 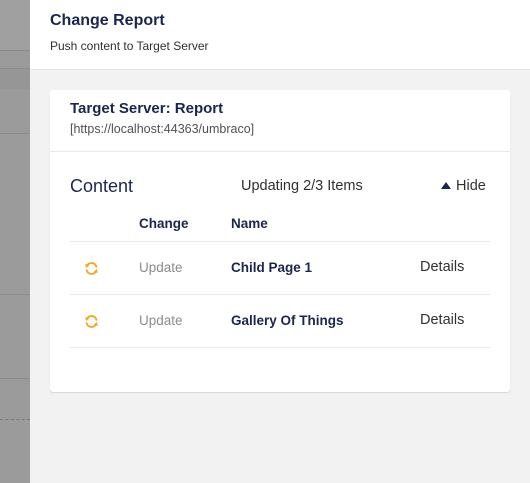 I want to click on panel-title: Change Report, so click(x=107, y=20).